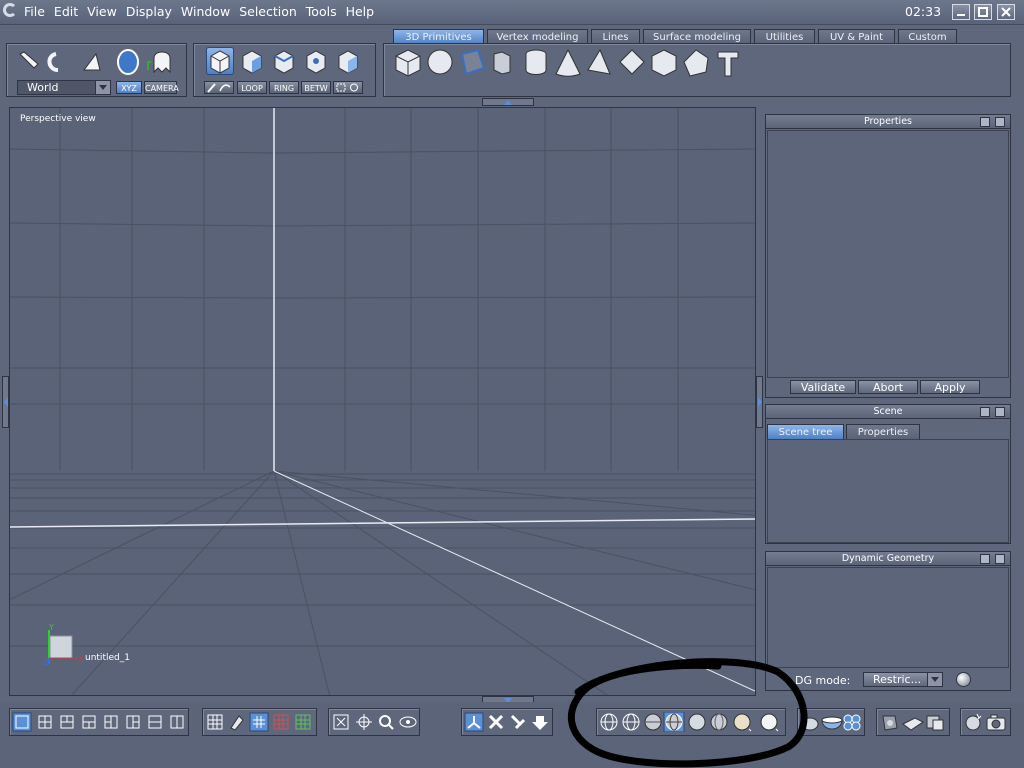 Image resolution: width=1024 pixels, height=768 pixels. Describe the element at coordinates (43, 87) in the screenshot. I see `coordinate-system-value: World` at that location.